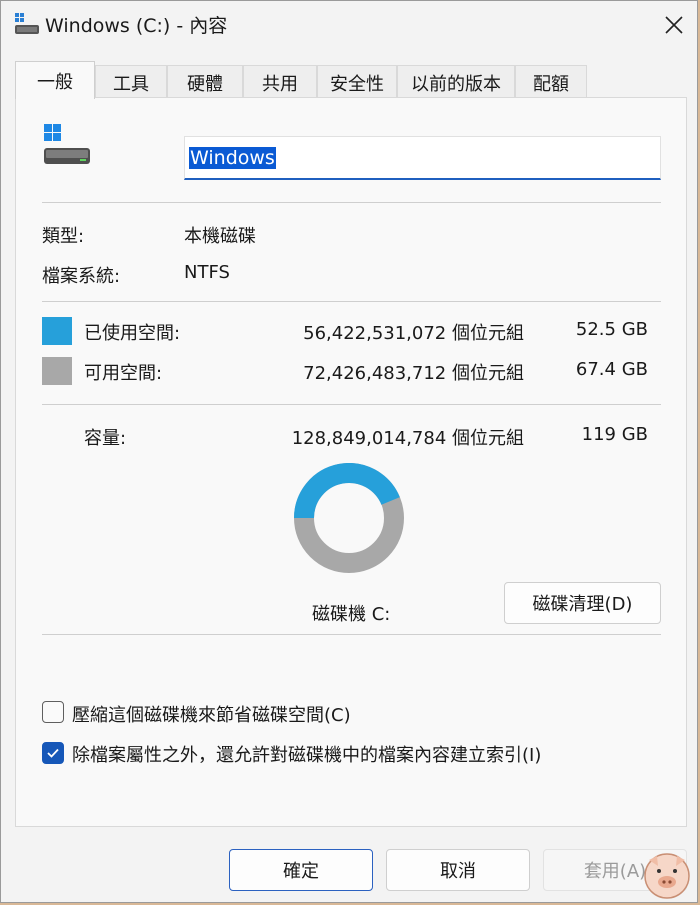 Image resolution: width=700 pixels, height=905 pixels. Describe the element at coordinates (53, 712) in the screenshot. I see `compress-checkbox` at that location.